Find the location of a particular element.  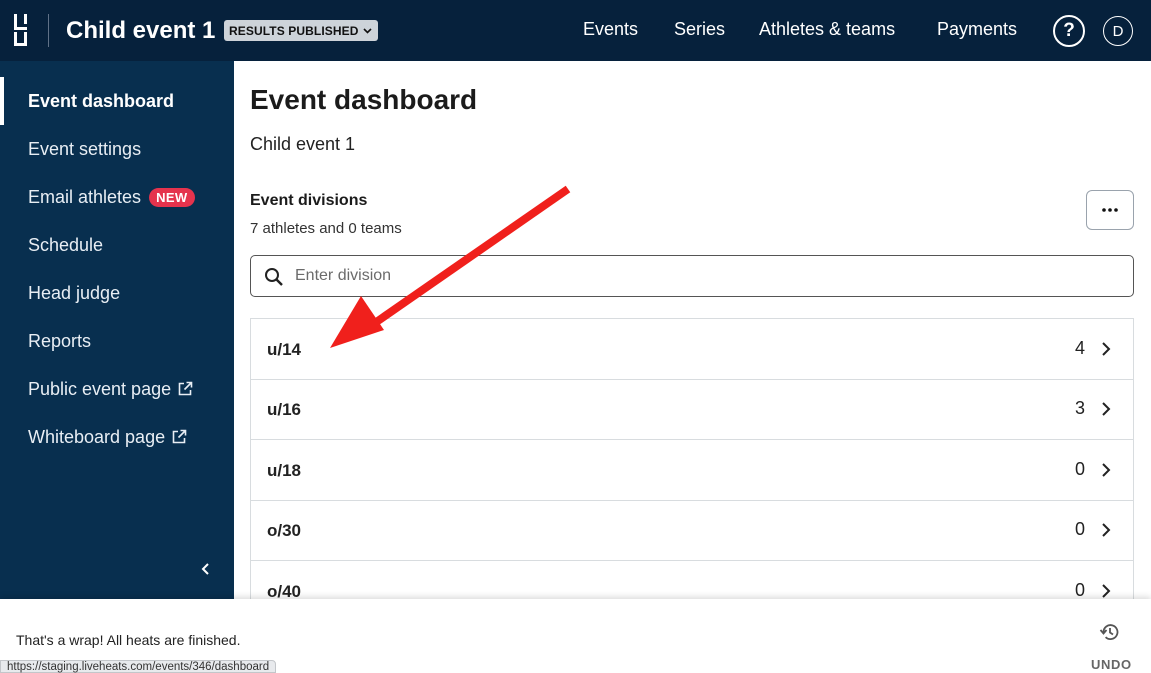

undo-button: UNDO is located at coordinates (1110, 646).